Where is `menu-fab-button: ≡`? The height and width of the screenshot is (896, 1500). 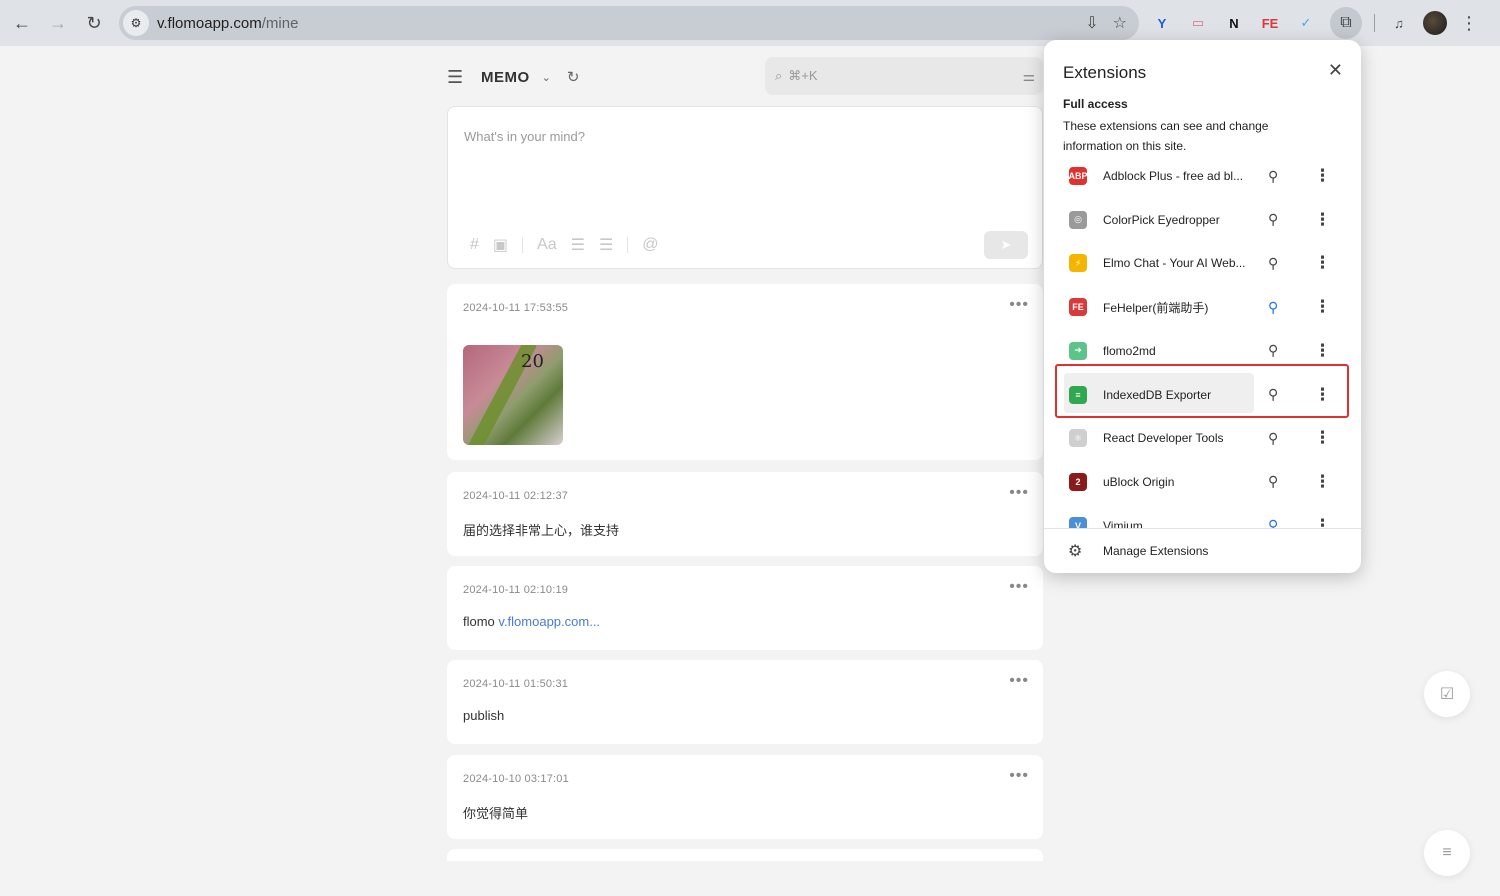 menu-fab-button: ≡ is located at coordinates (1447, 853).